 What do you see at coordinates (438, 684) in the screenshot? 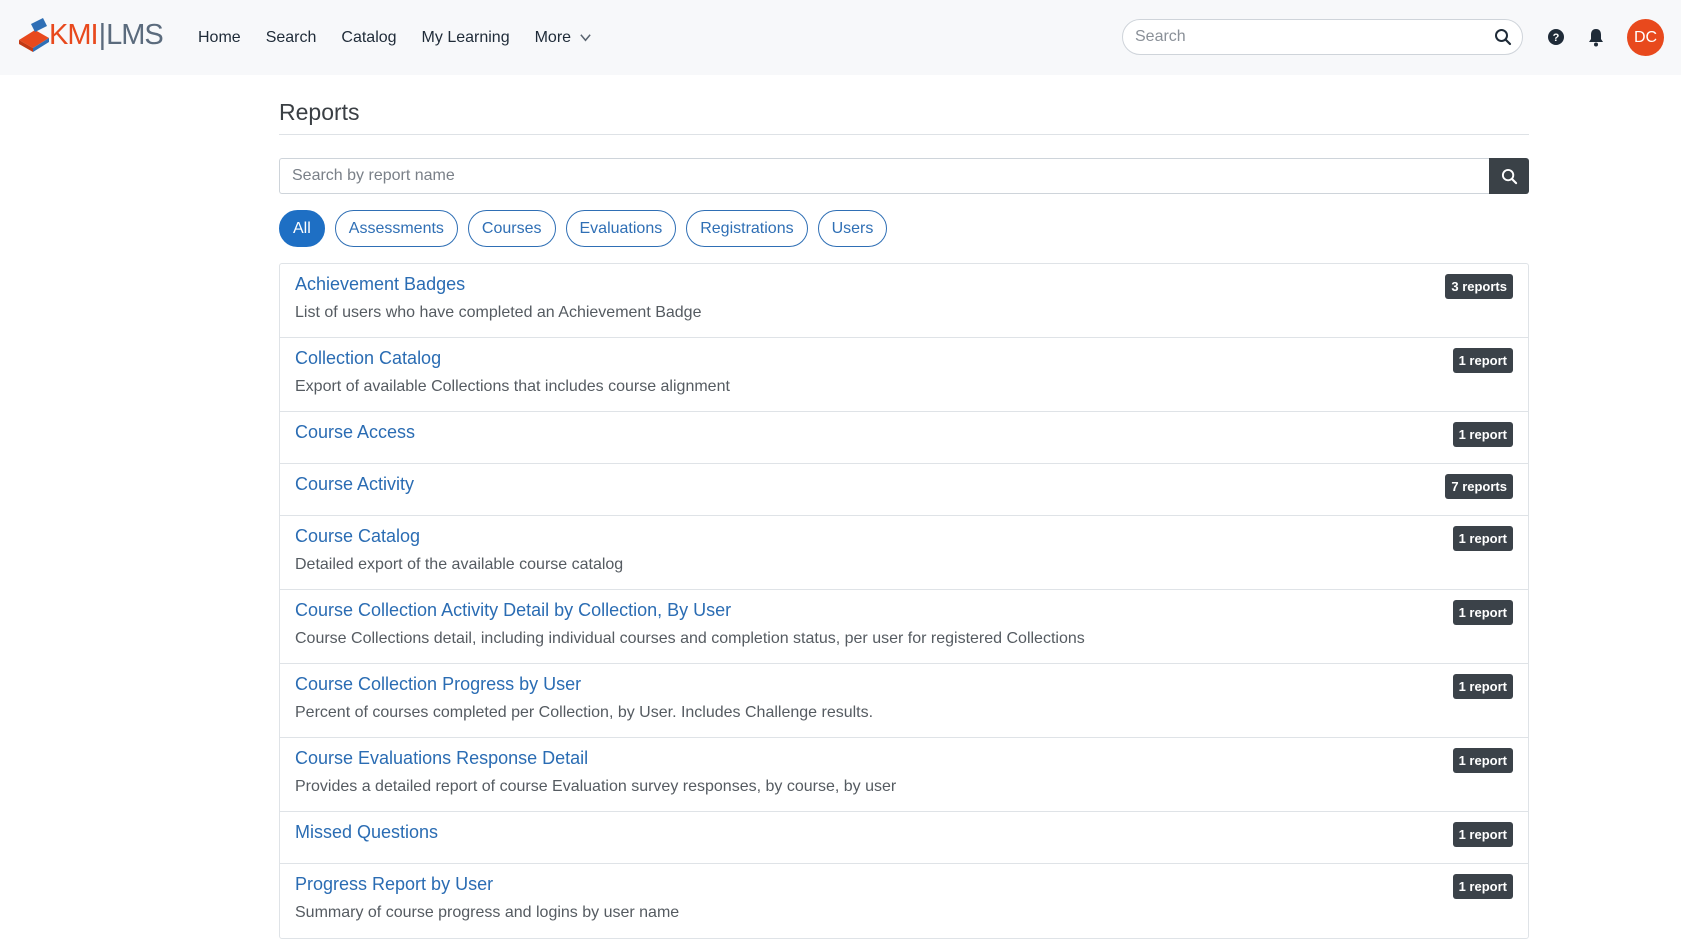
I see `report-link: Course Collection Progress by User` at bounding box center [438, 684].